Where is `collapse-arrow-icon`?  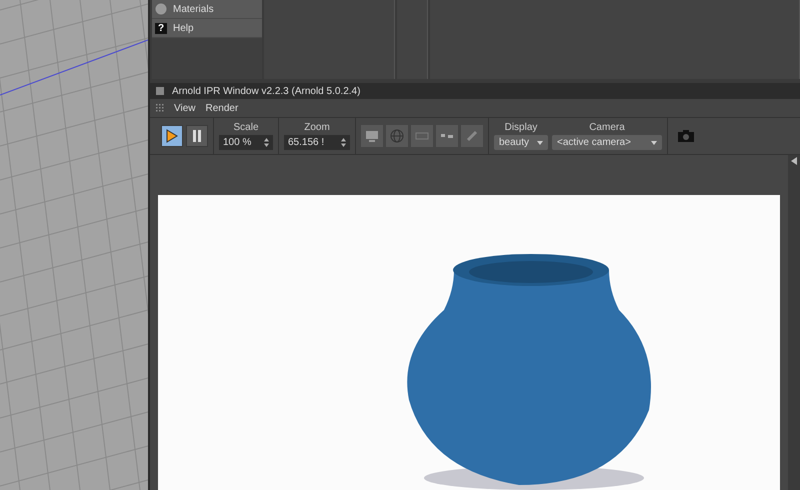 collapse-arrow-icon is located at coordinates (794, 161).